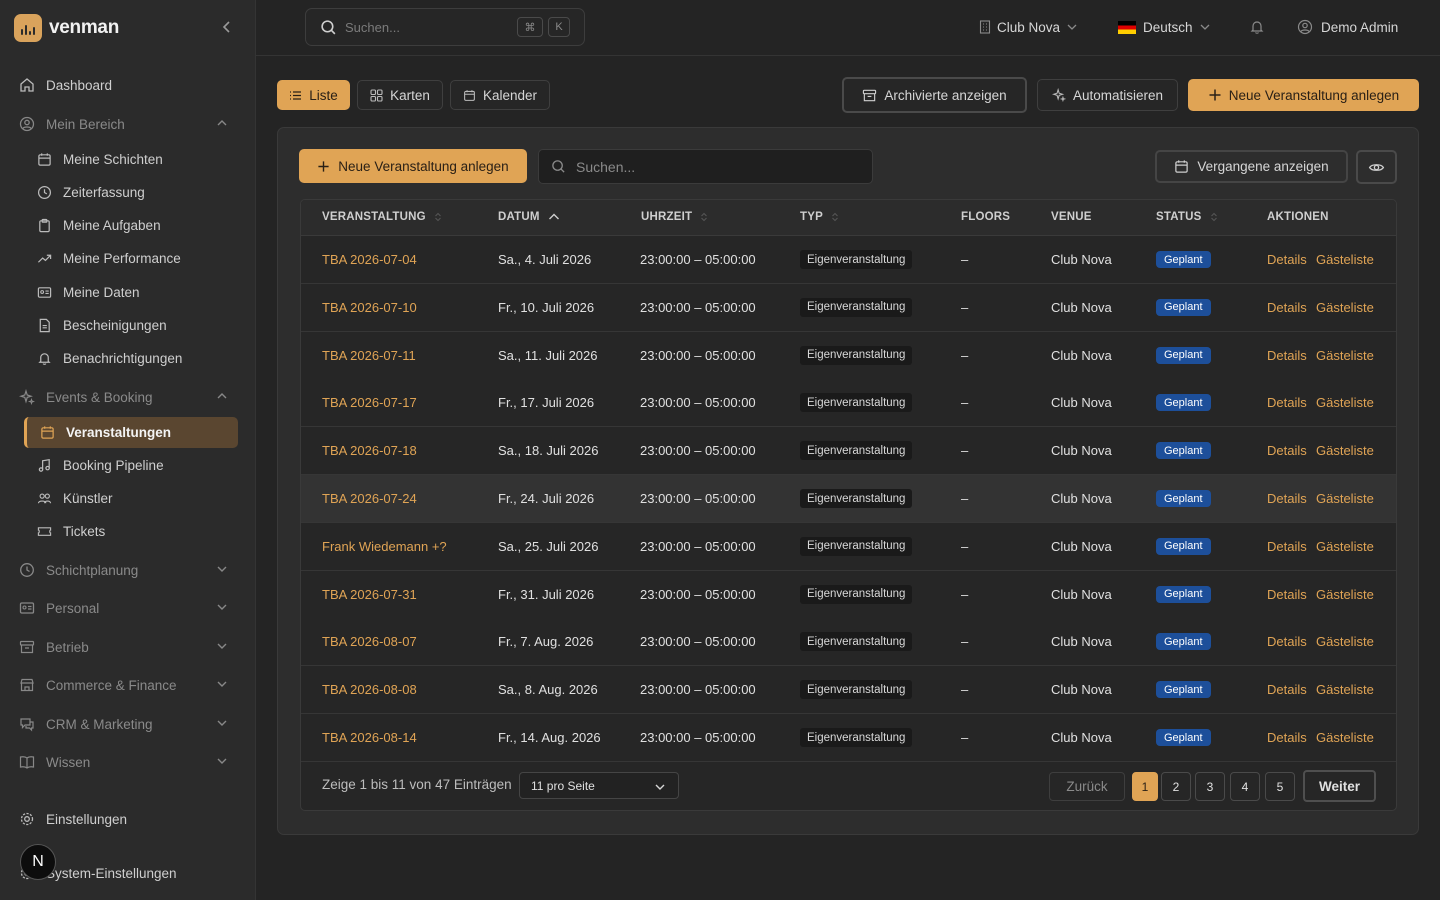  I want to click on sidebar-item-meine-schichten: Meine Schichten, so click(136, 159).